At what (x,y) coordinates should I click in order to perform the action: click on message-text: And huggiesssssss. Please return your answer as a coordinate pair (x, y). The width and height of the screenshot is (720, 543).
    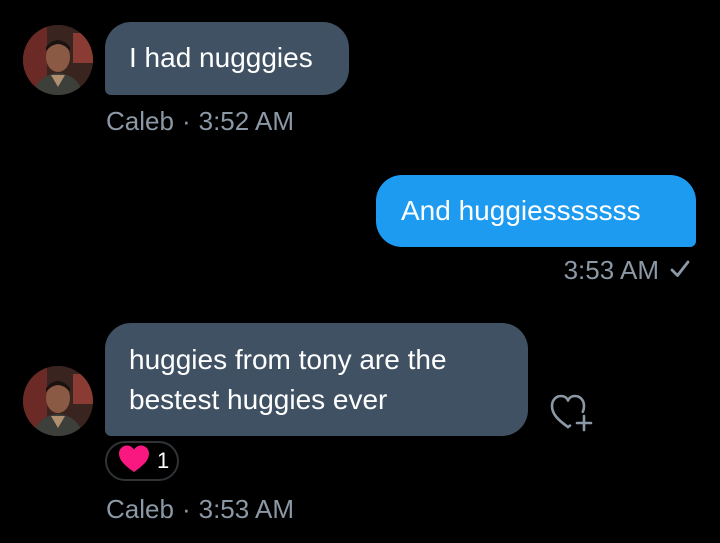
    Looking at the image, I should click on (521, 210).